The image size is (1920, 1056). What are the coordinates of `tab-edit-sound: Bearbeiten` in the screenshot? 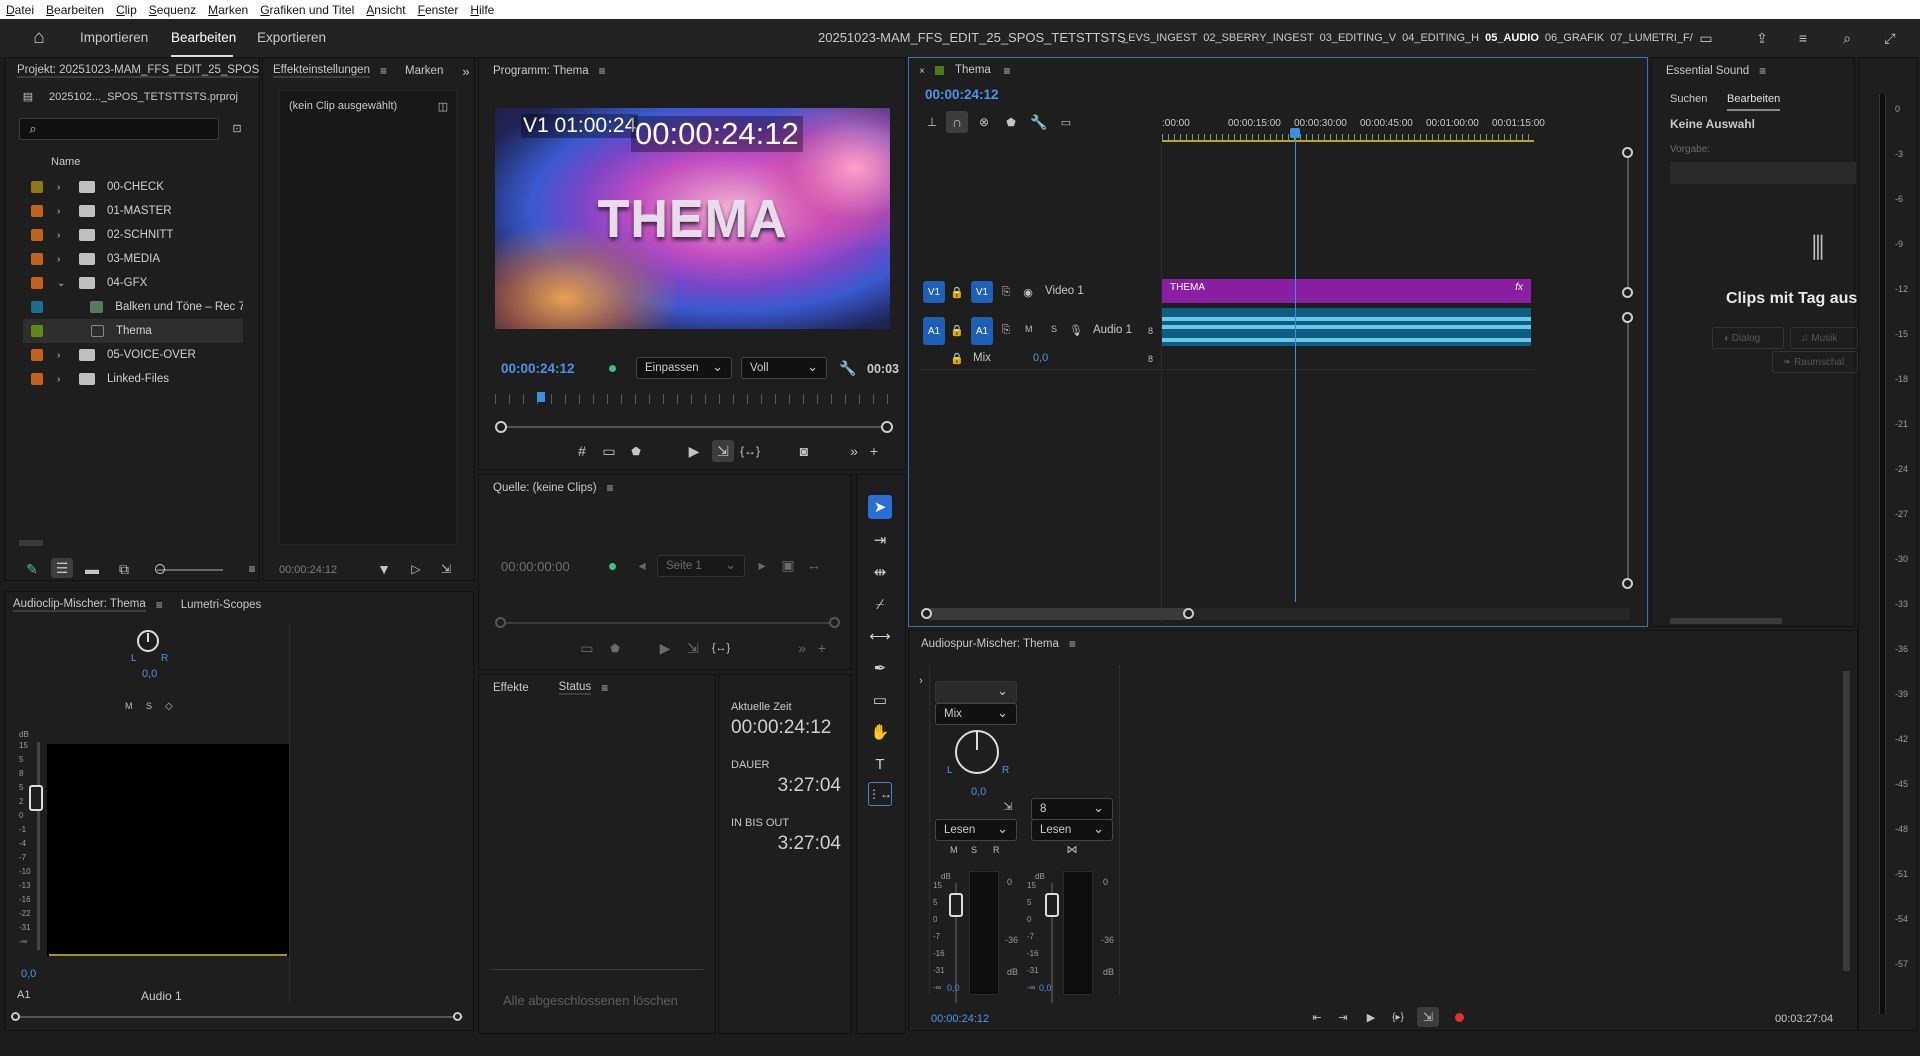 It's located at (1754, 102).